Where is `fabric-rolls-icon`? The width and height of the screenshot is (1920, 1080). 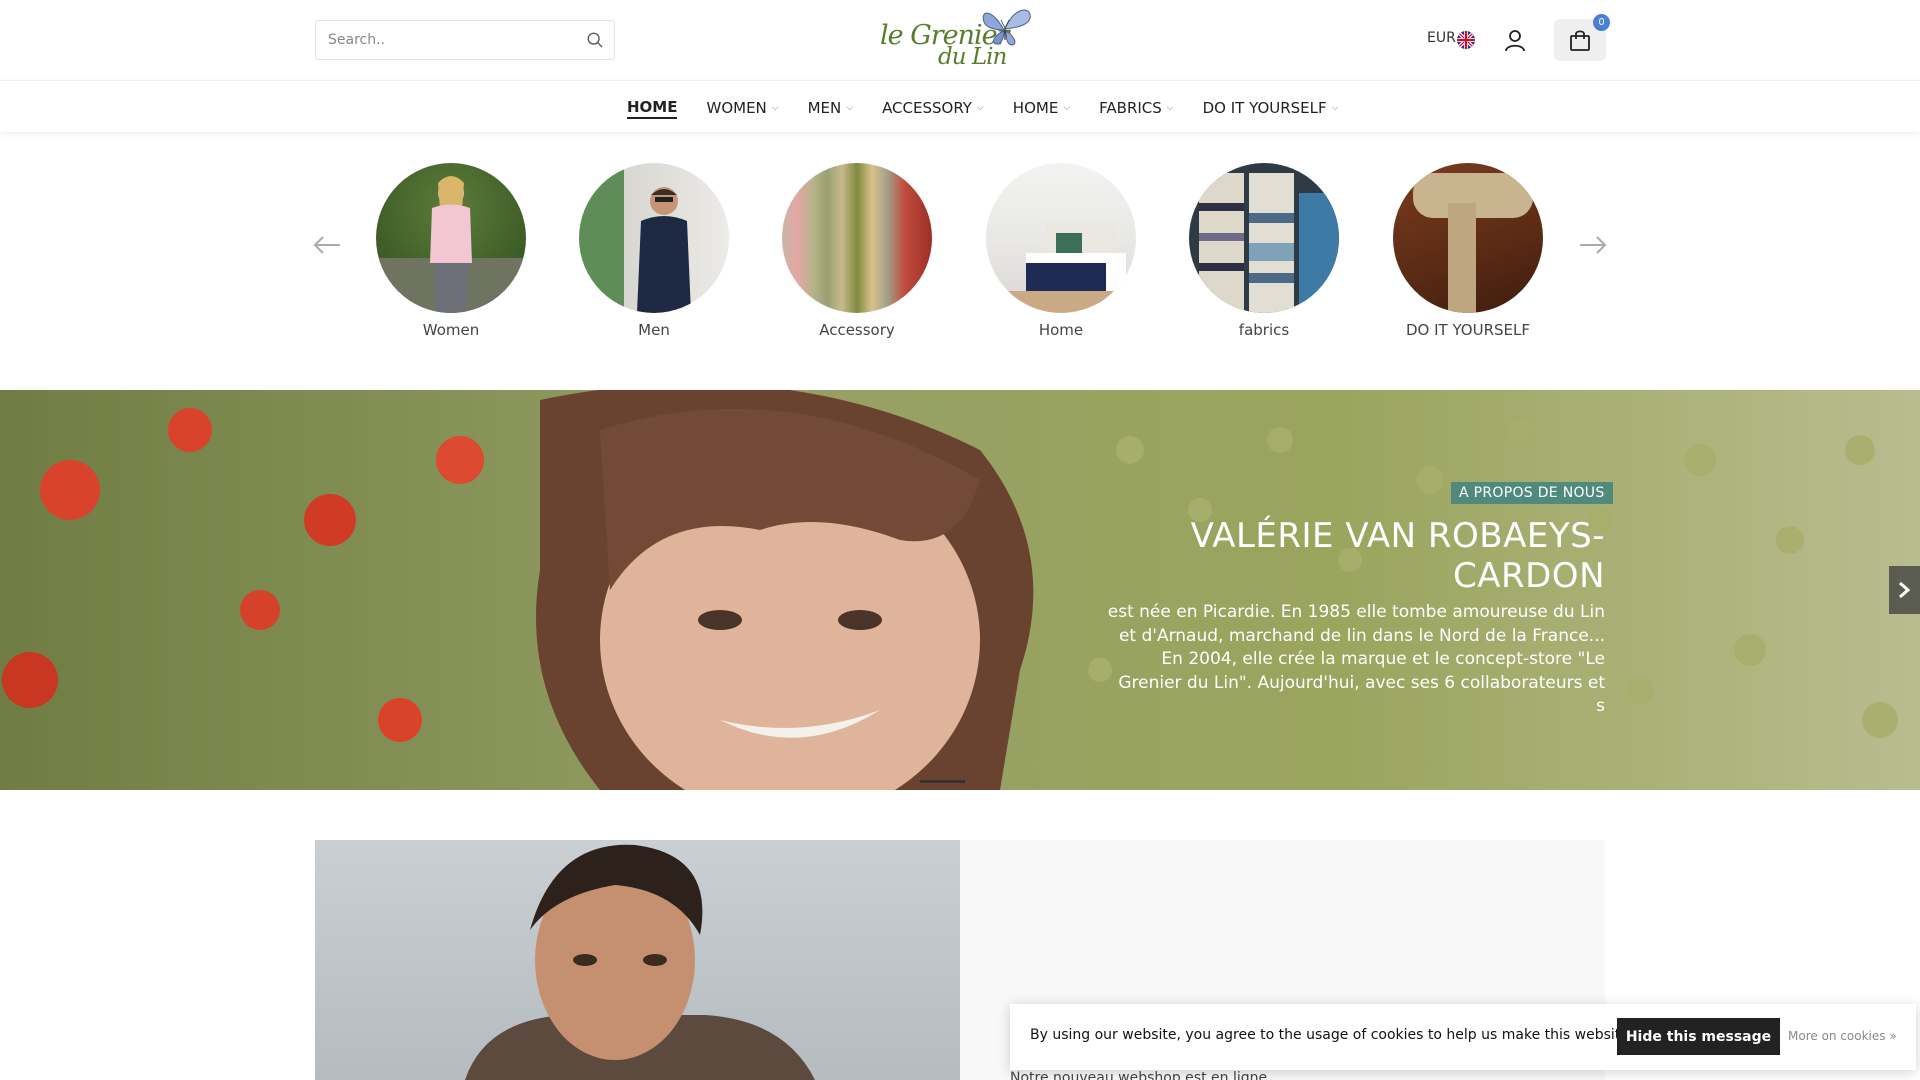 fabric-rolls-icon is located at coordinates (1269, 243).